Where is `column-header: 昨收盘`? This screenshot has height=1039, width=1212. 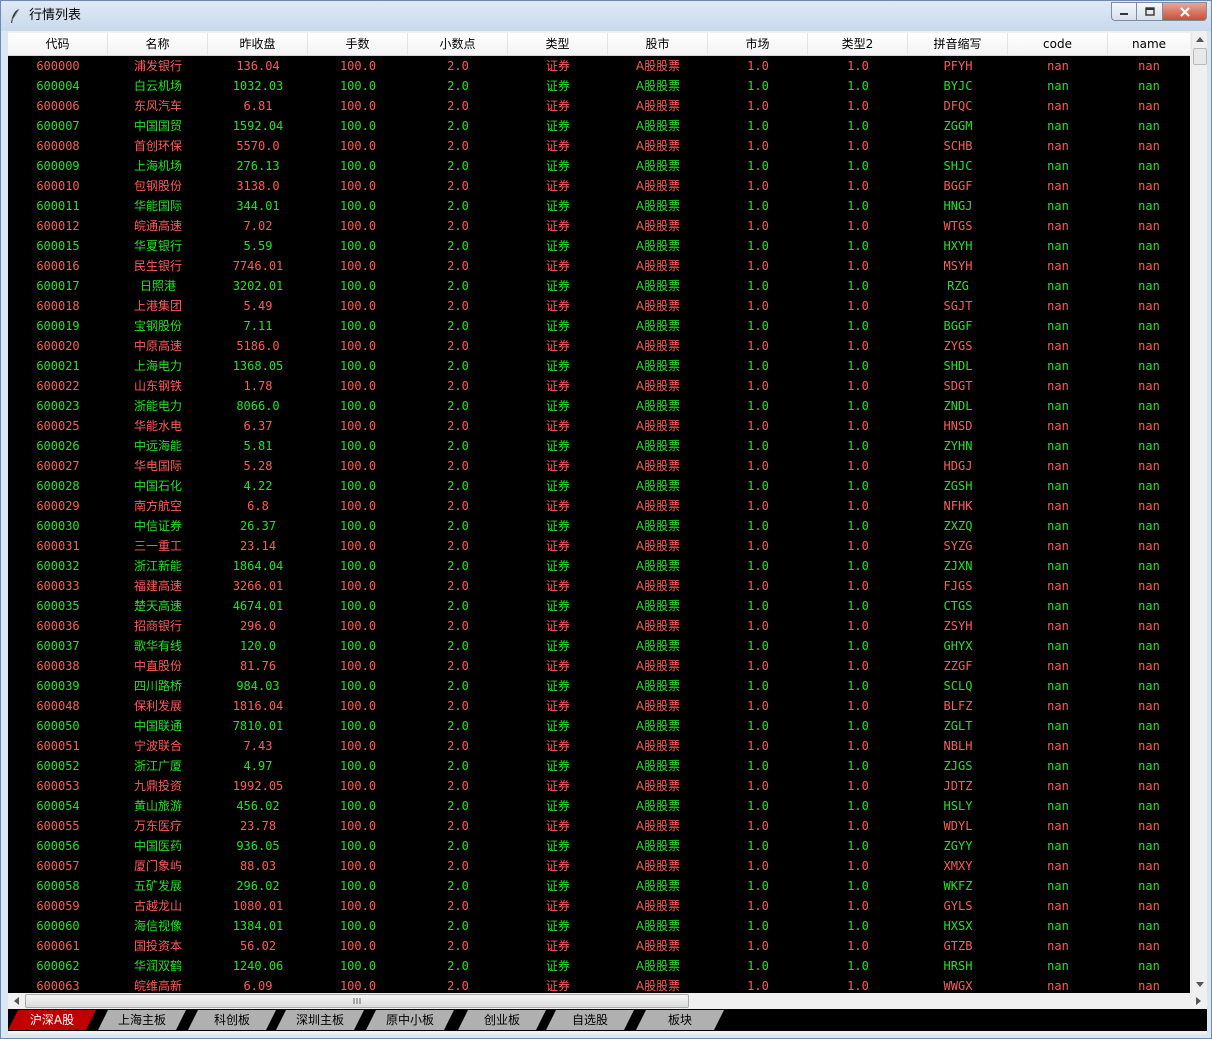
column-header: 昨收盘 is located at coordinates (258, 44).